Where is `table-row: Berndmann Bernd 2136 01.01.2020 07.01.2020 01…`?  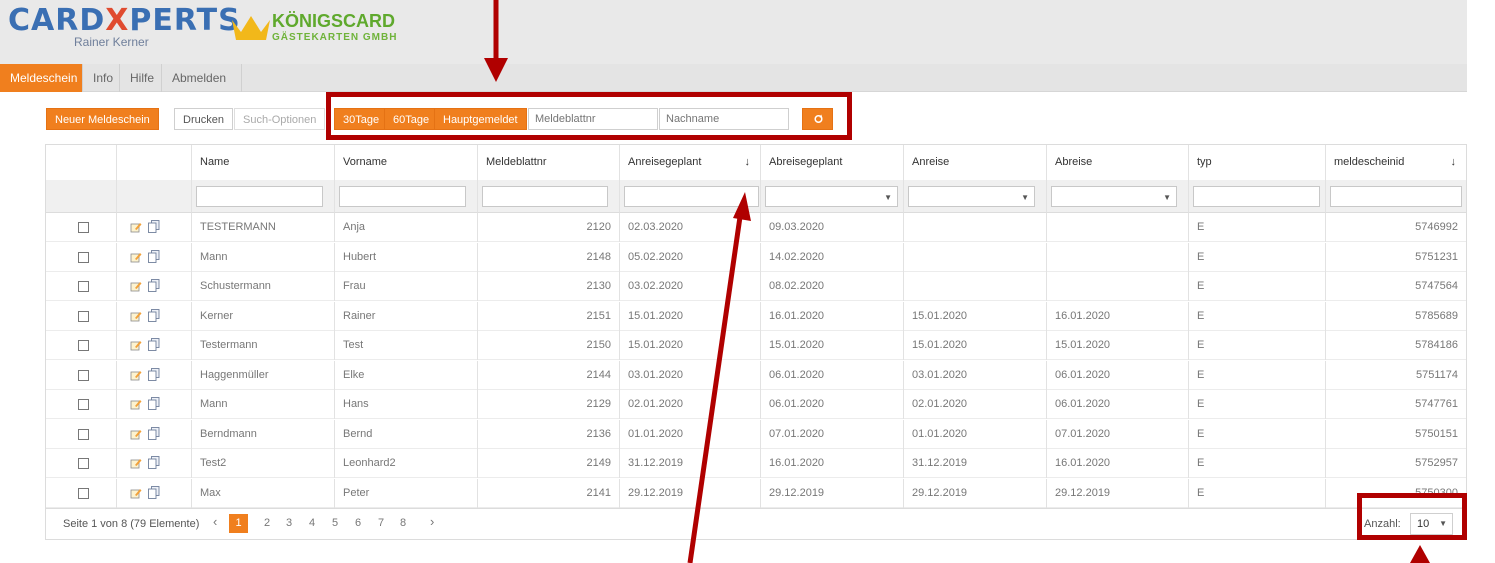 table-row: Berndmann Bernd 2136 01.01.2020 07.01.2020 01… is located at coordinates (756, 434).